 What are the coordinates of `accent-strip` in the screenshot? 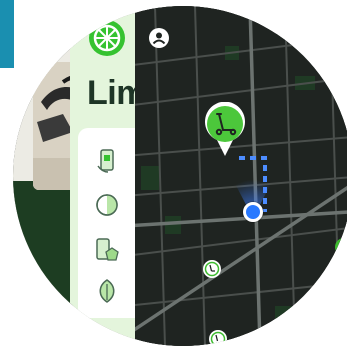 It's located at (7, 34).